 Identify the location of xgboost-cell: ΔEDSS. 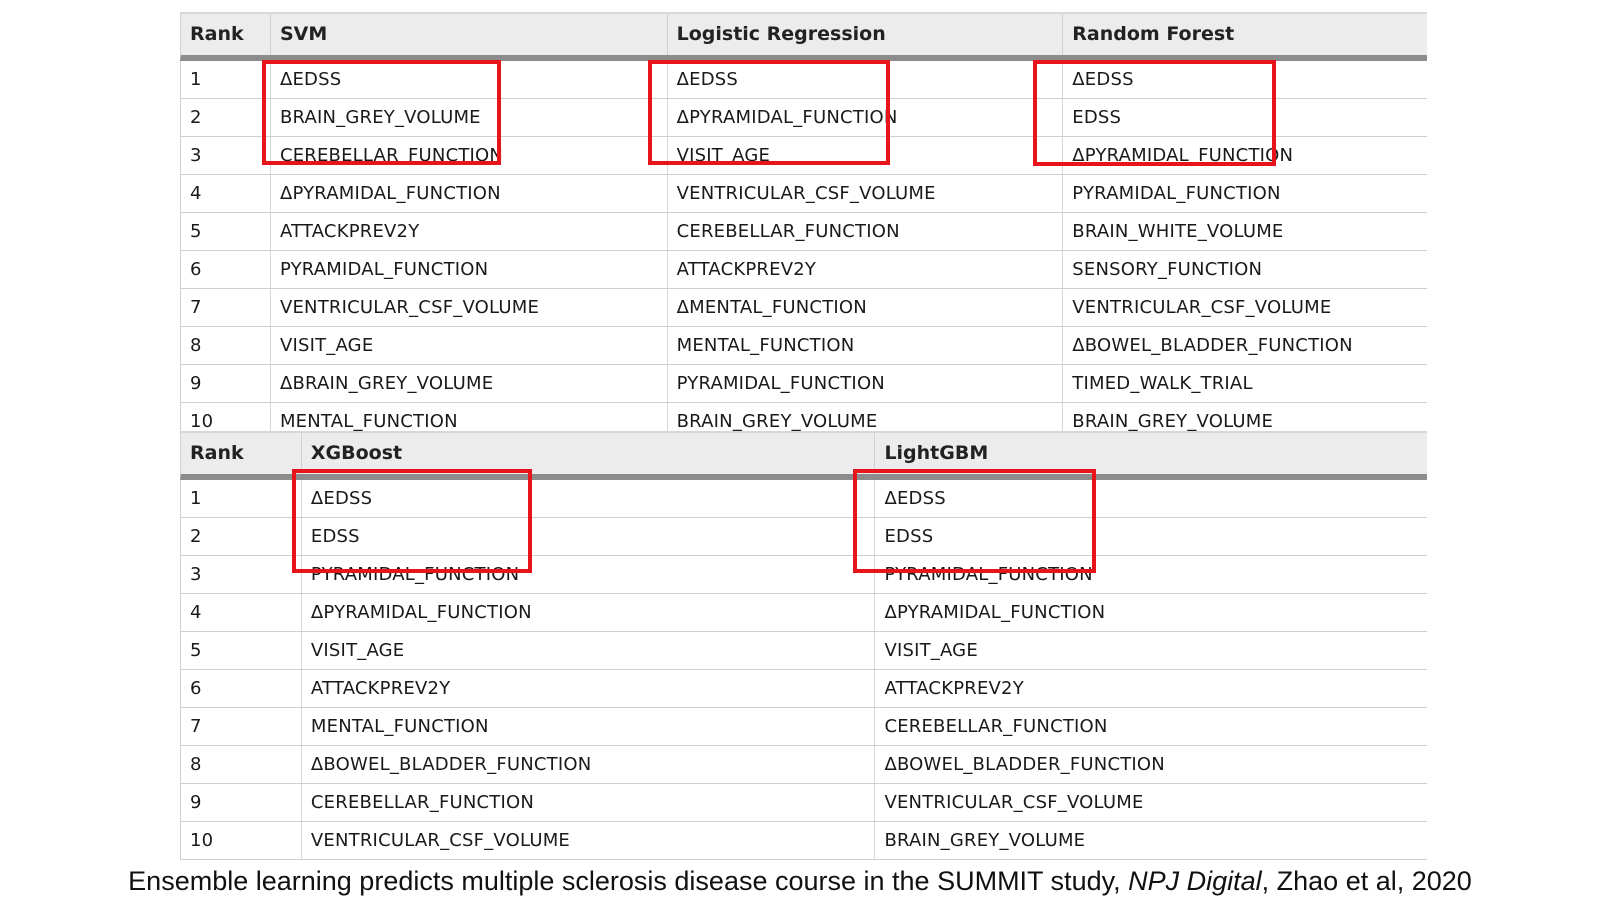
(589, 498).